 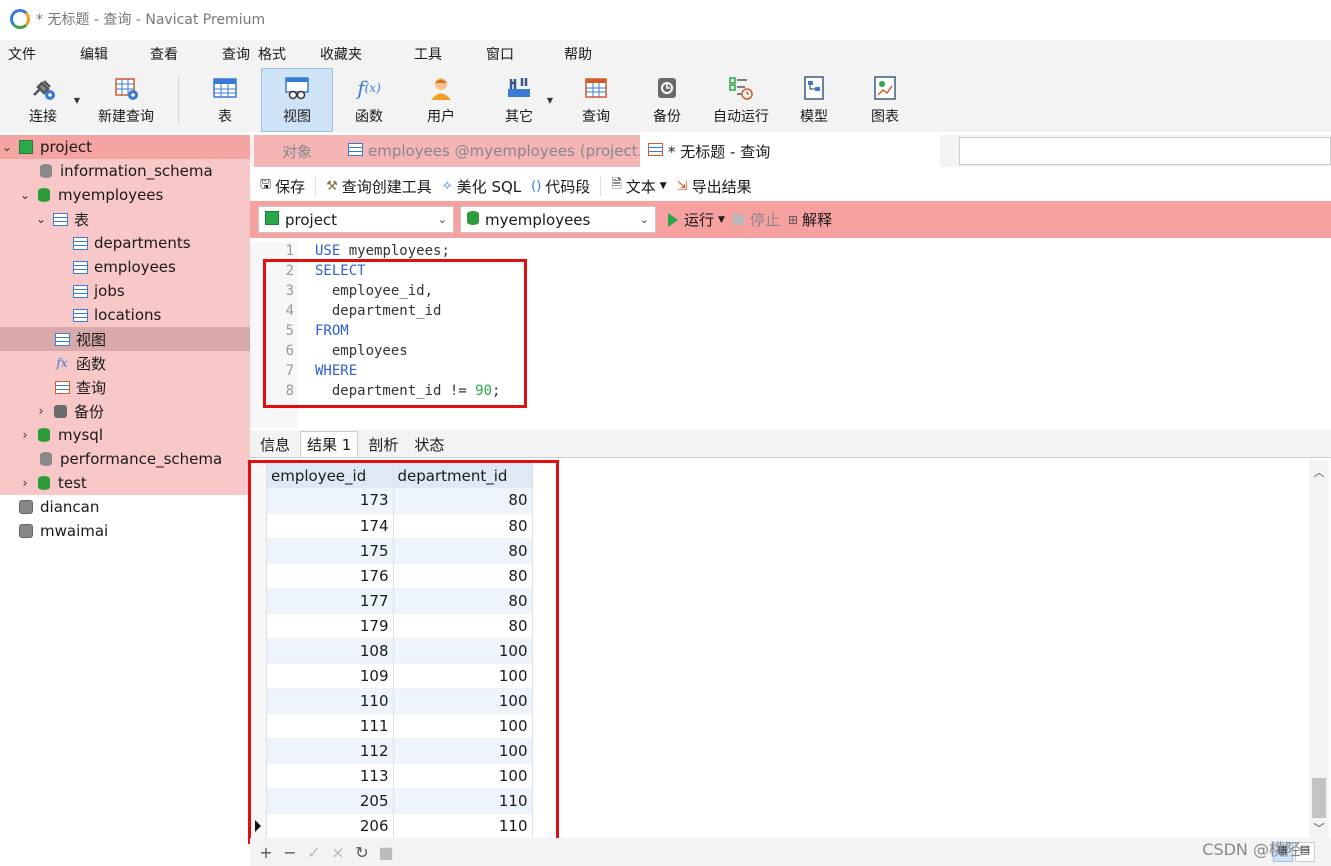 I want to click on query-builder-button: ⚒ 查询创建工具, so click(x=379, y=186).